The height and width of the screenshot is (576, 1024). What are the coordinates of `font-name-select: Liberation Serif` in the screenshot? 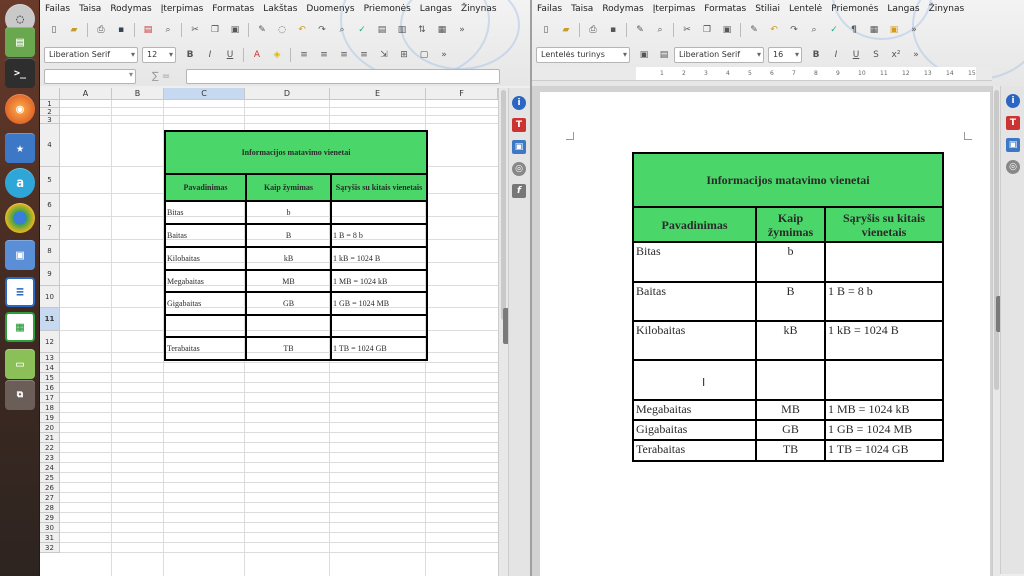 It's located at (719, 55).